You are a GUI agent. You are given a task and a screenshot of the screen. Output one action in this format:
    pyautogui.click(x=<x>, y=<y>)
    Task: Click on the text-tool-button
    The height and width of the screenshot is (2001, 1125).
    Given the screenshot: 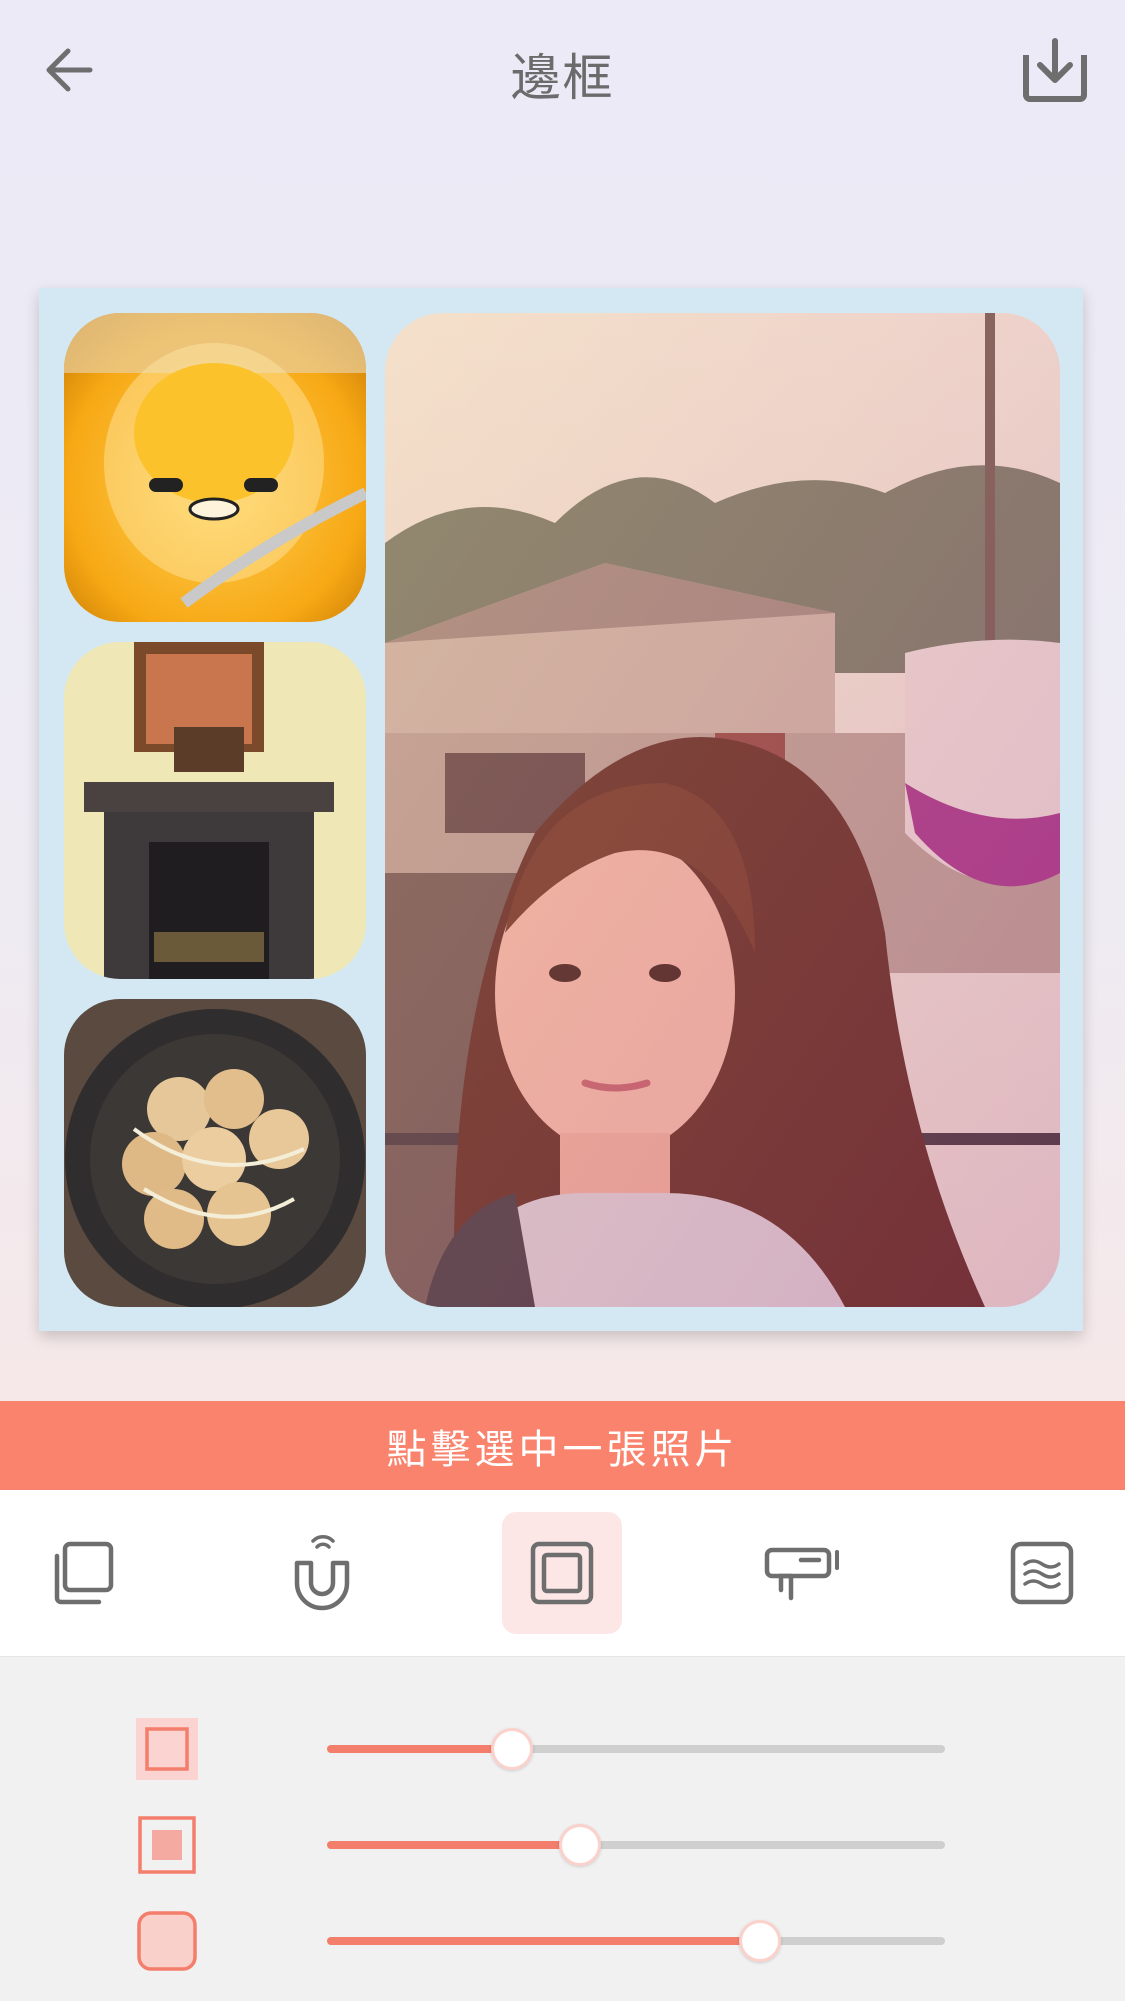 What is the action you would take?
    pyautogui.click(x=802, y=1573)
    